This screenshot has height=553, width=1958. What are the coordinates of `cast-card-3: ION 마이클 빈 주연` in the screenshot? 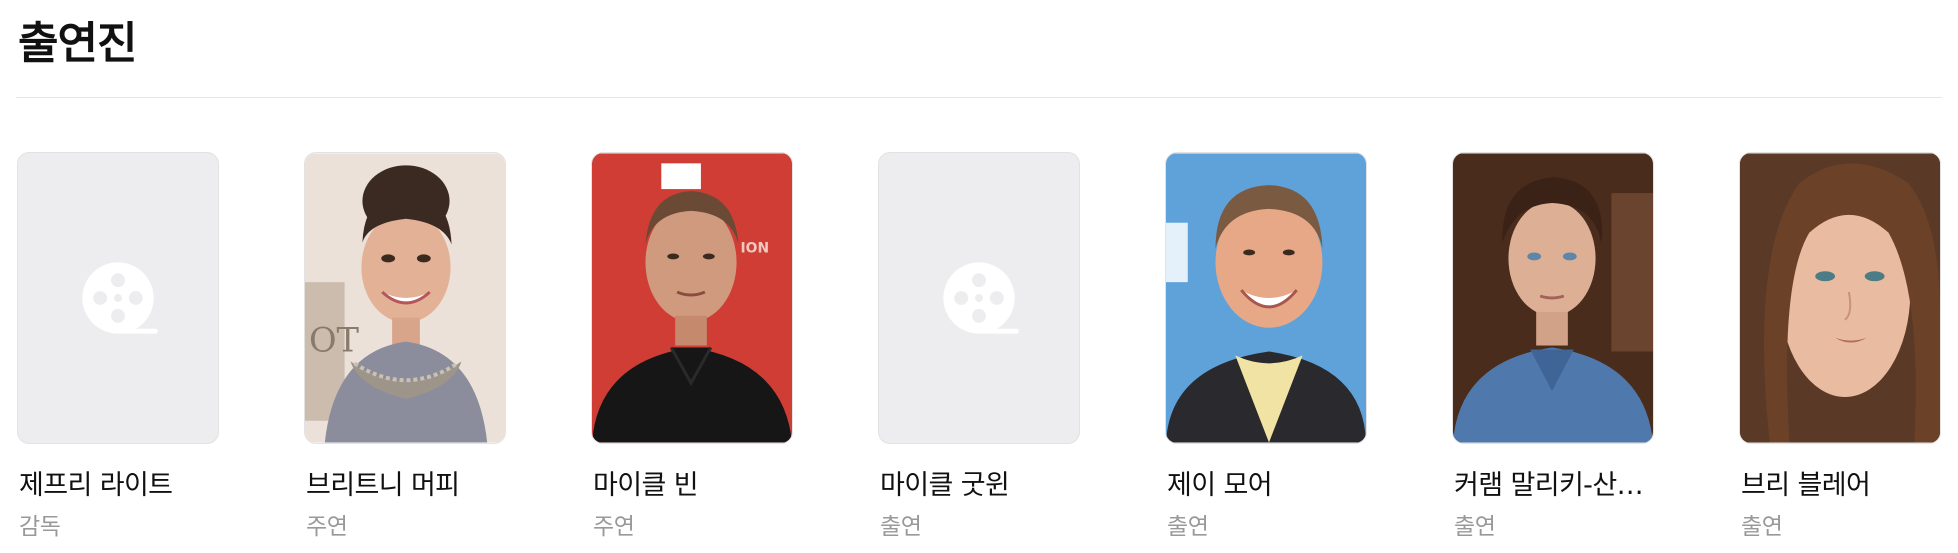 It's located at (693, 352).